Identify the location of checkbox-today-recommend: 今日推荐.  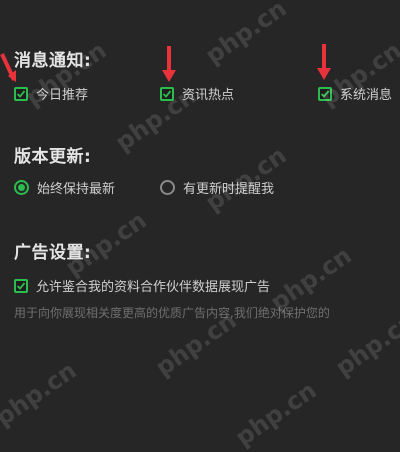
(51, 93).